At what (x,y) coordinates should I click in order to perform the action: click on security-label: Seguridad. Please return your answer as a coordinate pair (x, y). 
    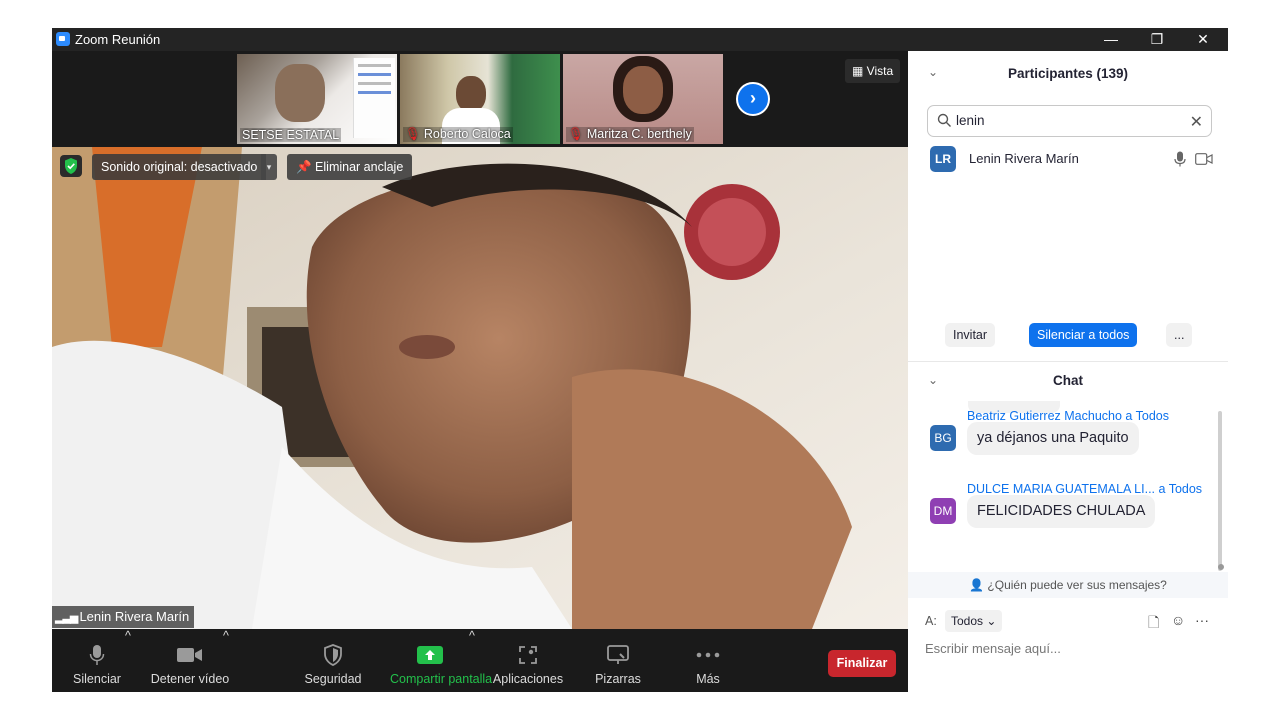
    Looking at the image, I should click on (333, 679).